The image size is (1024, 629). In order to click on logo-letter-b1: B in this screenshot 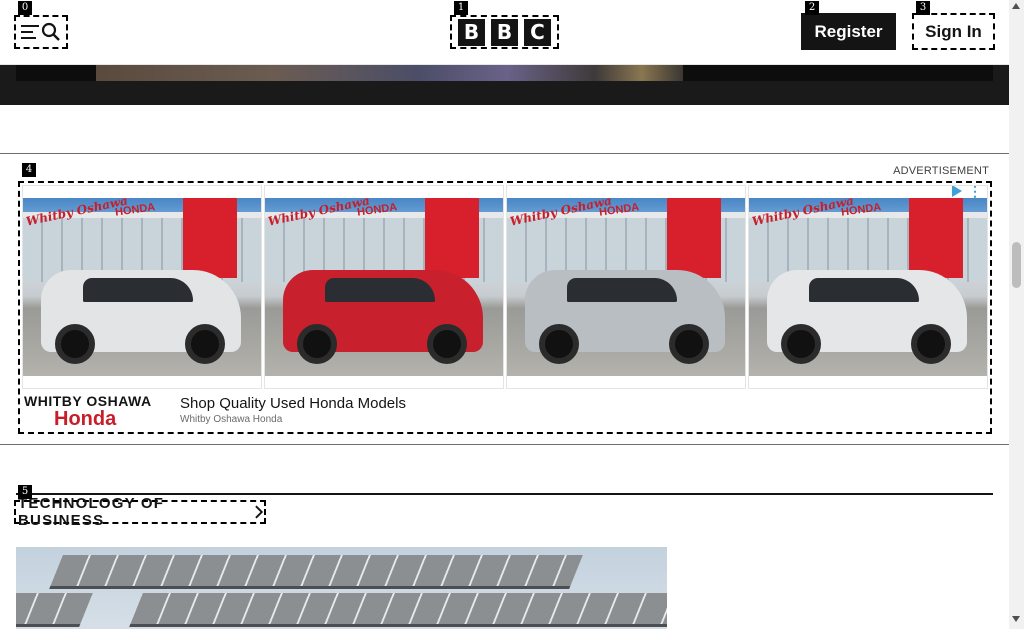, I will do `click(471, 32)`.